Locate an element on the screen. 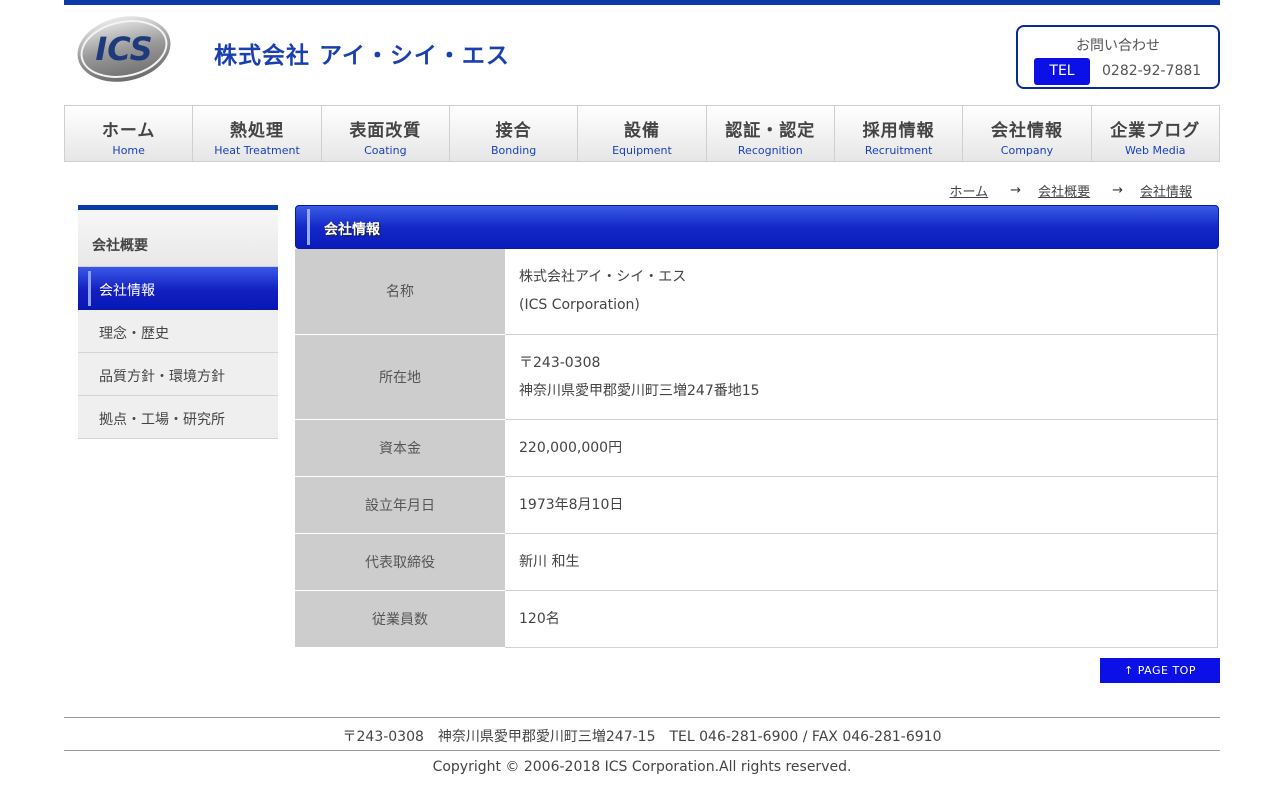 This screenshot has height=795, width=1284. nav-label-jp: 熱処理 is located at coordinates (256, 131).